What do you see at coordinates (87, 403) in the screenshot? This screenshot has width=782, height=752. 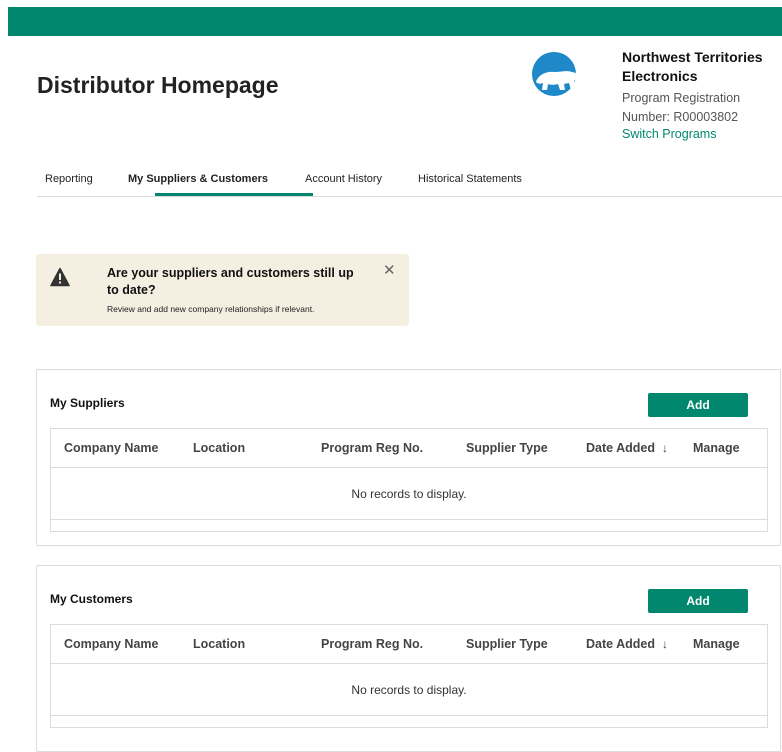 I see `suppliers-panel-title: My Suppliers` at bounding box center [87, 403].